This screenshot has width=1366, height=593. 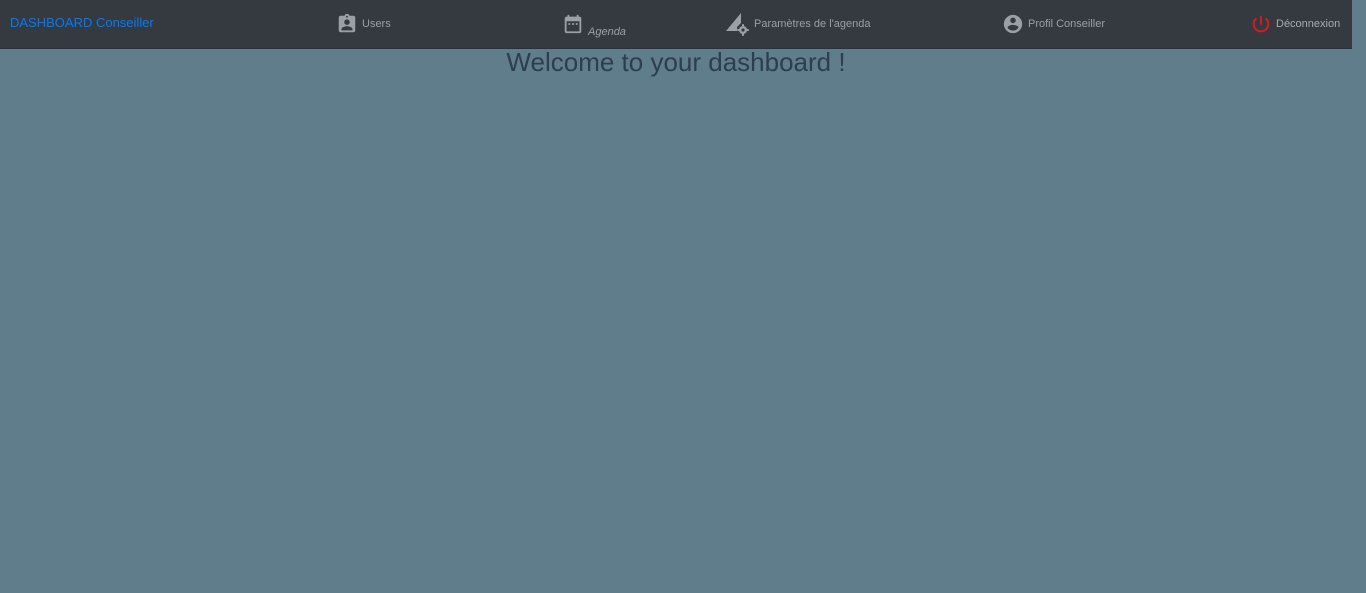 I want to click on nav-label-logout: Déconnexion, so click(x=1308, y=24).